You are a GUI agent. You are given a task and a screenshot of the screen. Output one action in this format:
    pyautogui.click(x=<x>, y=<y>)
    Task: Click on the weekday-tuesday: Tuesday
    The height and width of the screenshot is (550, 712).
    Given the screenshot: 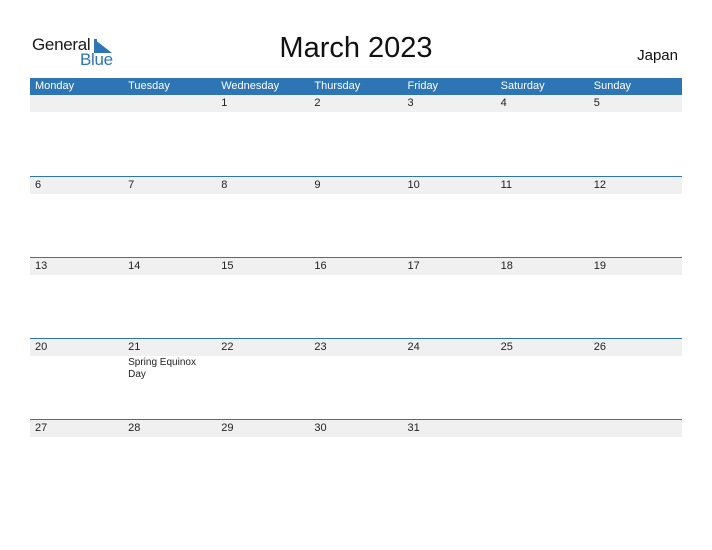 What is the action you would take?
    pyautogui.click(x=149, y=86)
    